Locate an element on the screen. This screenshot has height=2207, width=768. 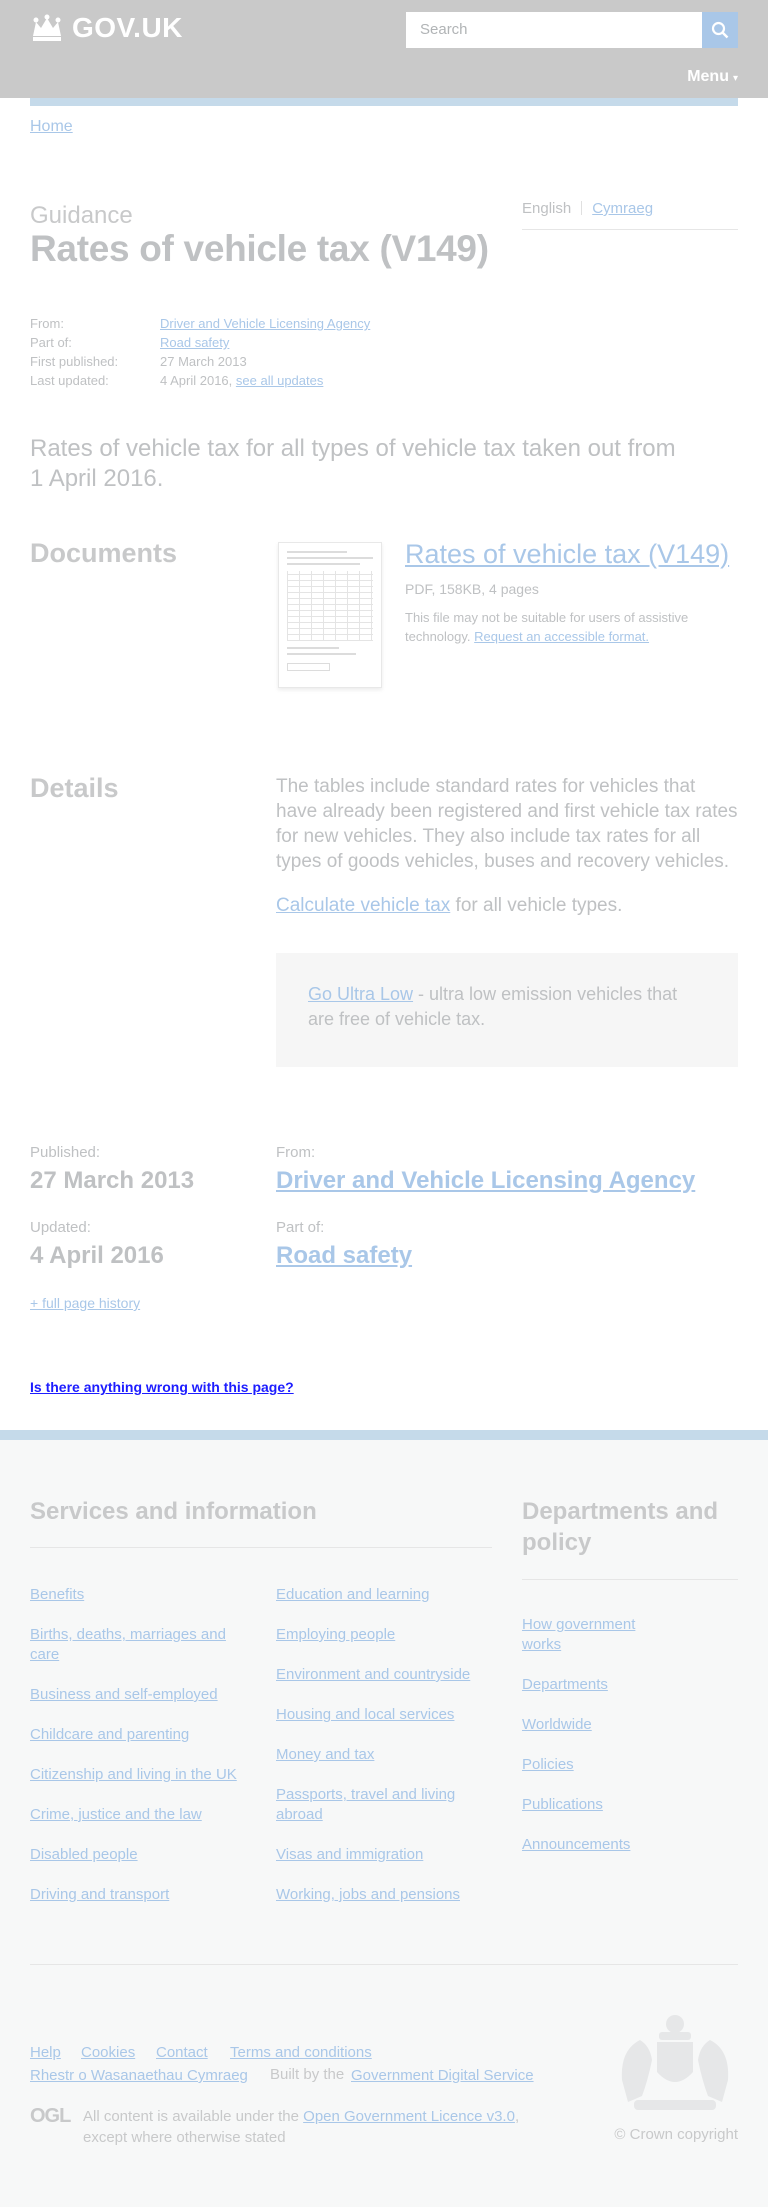
header-blue-bar is located at coordinates (384, 102).